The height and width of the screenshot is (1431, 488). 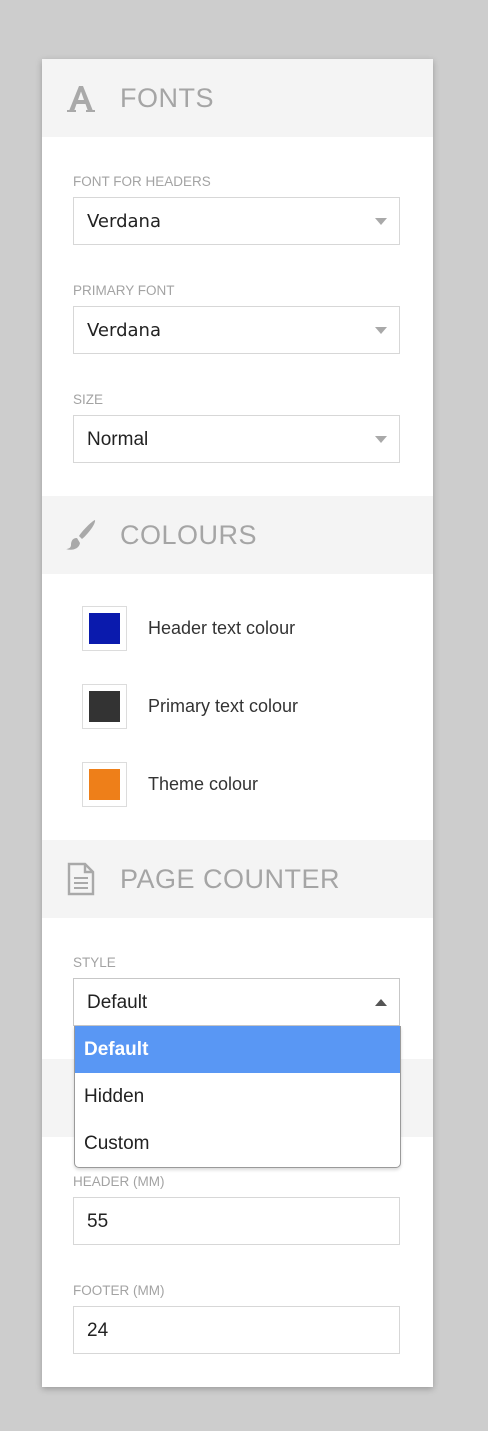 What do you see at coordinates (237, 98) in the screenshot?
I see `fonts-section-header: FONTS` at bounding box center [237, 98].